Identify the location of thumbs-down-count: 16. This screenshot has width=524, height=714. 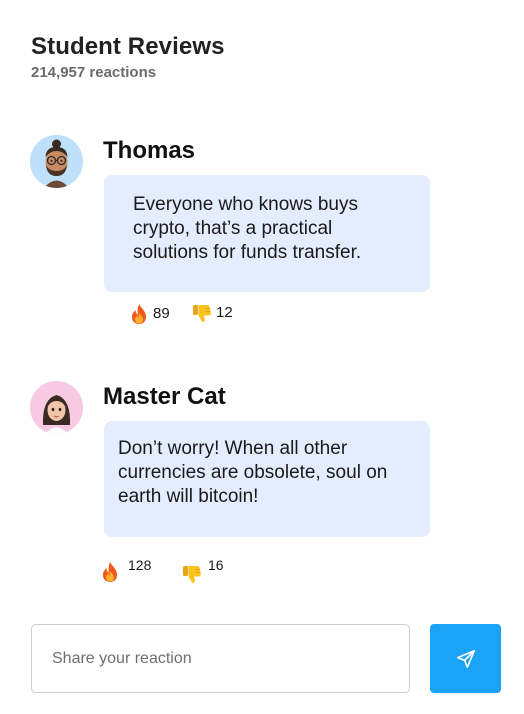
(216, 565).